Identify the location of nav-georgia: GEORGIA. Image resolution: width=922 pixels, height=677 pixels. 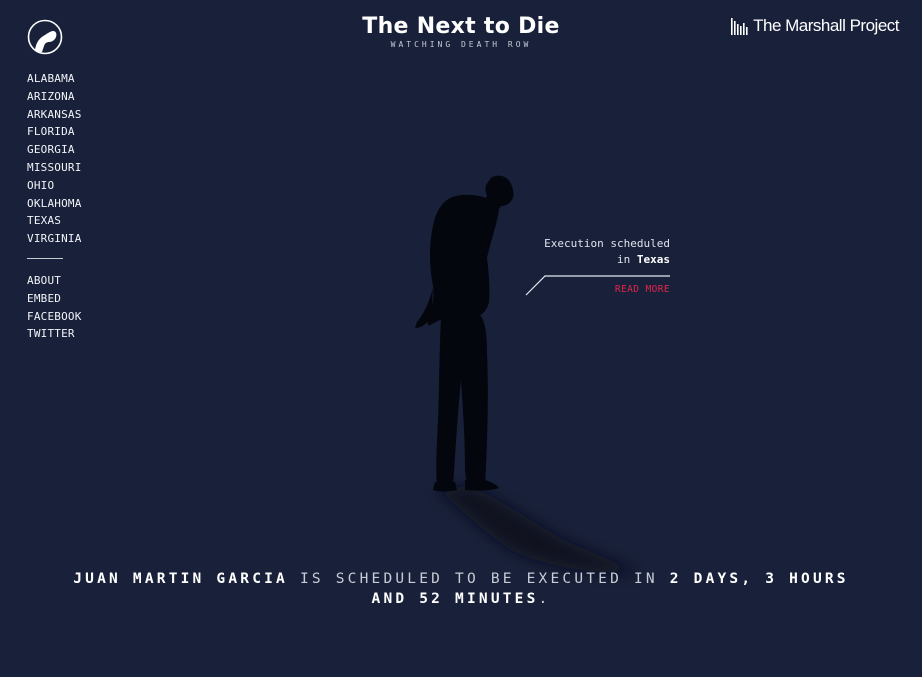
(54, 150).